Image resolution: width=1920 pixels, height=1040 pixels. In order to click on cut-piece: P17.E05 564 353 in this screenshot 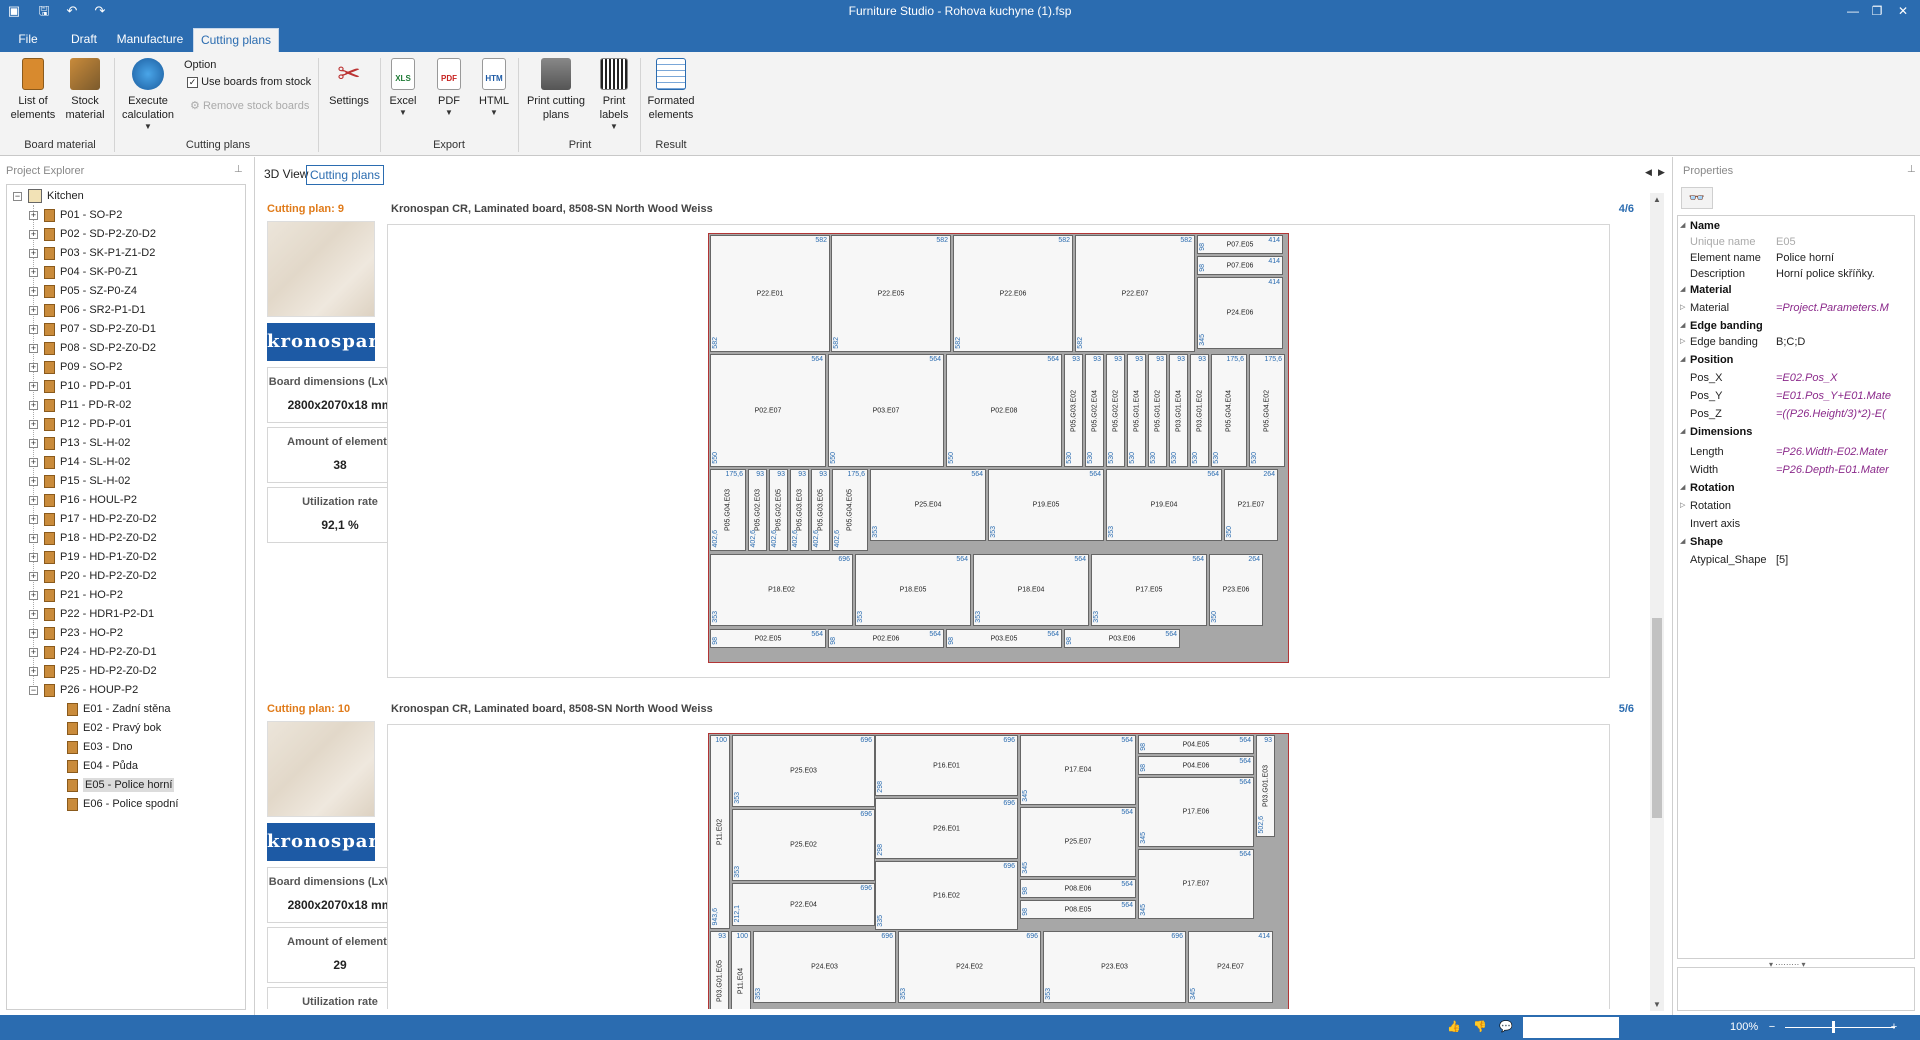, I will do `click(1149, 590)`.